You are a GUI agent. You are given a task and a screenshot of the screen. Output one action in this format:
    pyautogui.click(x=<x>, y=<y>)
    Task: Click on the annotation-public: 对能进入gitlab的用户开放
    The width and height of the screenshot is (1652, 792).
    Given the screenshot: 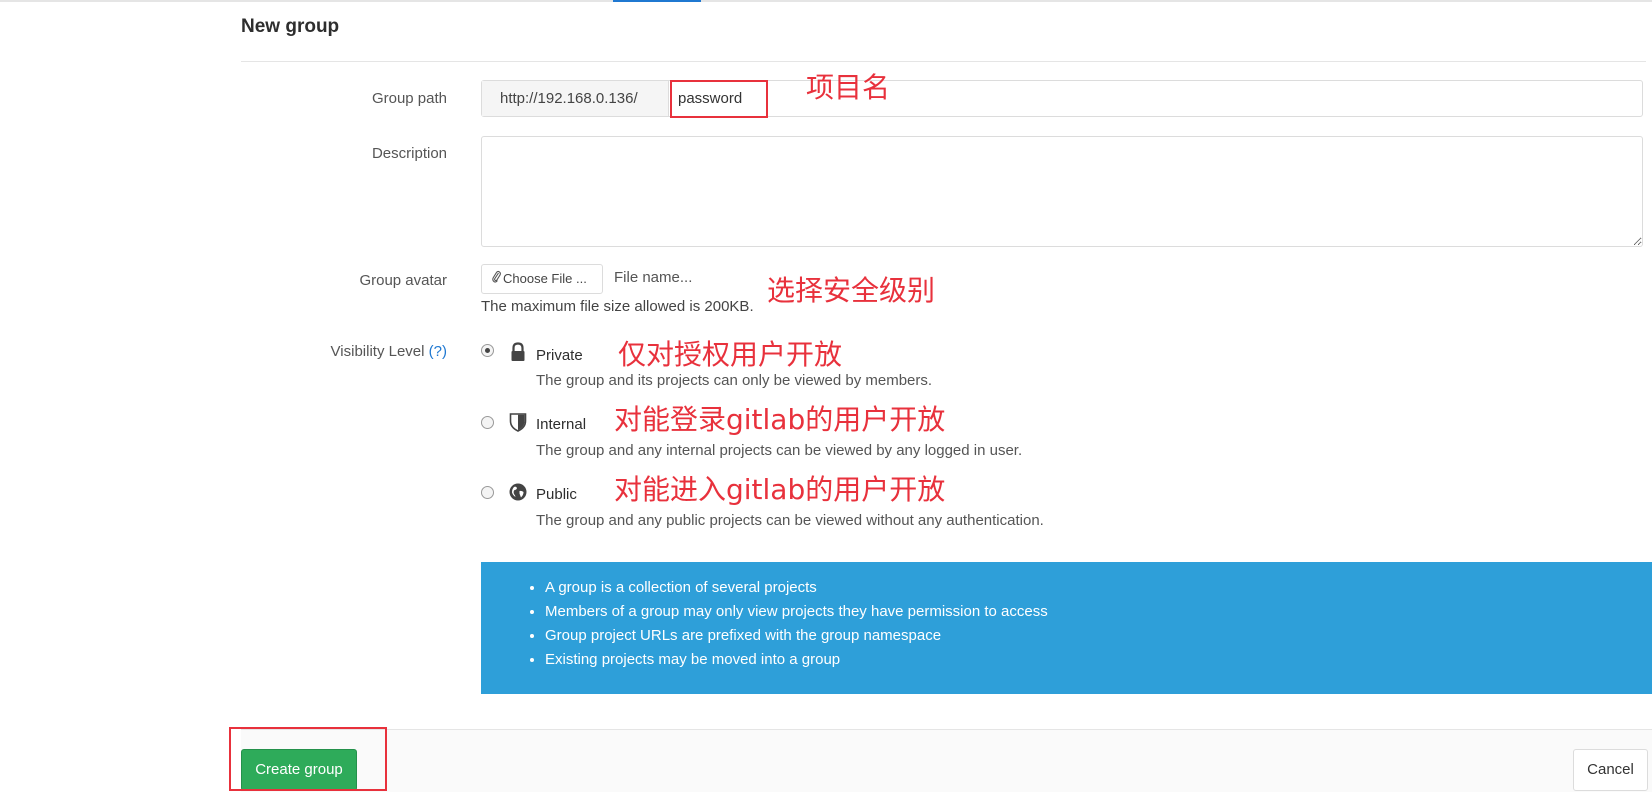 What is the action you would take?
    pyautogui.click(x=780, y=489)
    